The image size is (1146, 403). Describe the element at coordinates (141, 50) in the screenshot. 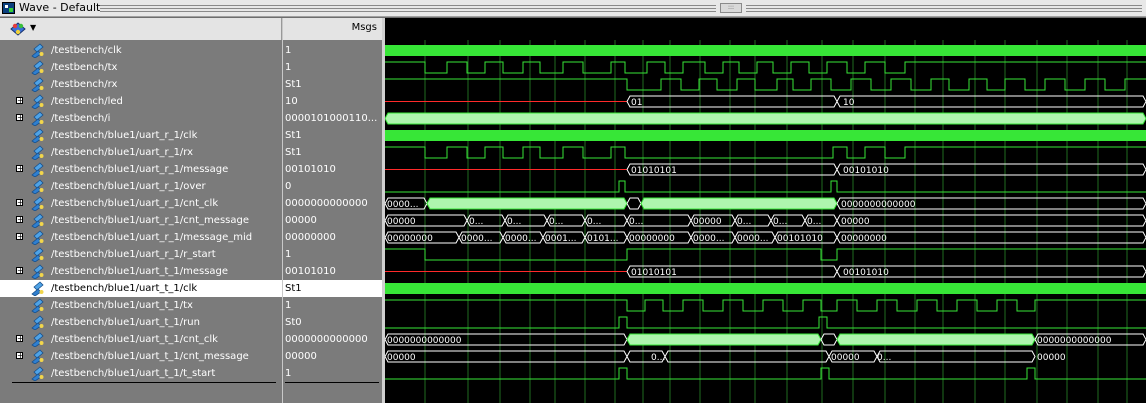

I see `signal-row: /testbench/clk` at that location.